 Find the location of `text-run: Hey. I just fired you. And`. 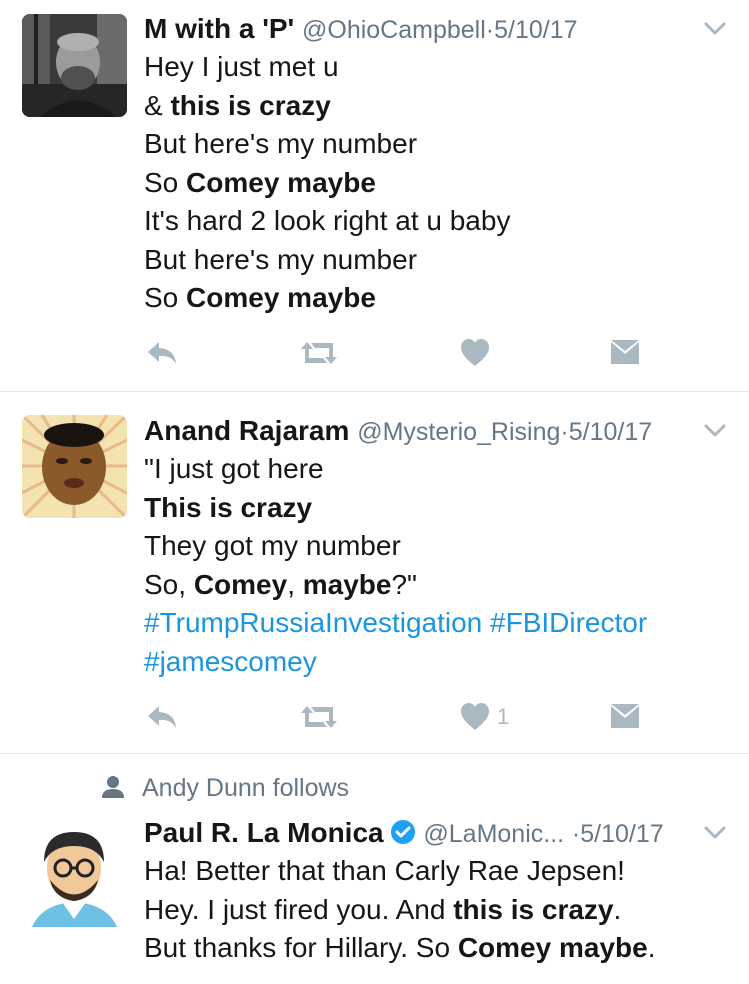

text-run: Hey. I just fired you. And is located at coordinates (299, 909).